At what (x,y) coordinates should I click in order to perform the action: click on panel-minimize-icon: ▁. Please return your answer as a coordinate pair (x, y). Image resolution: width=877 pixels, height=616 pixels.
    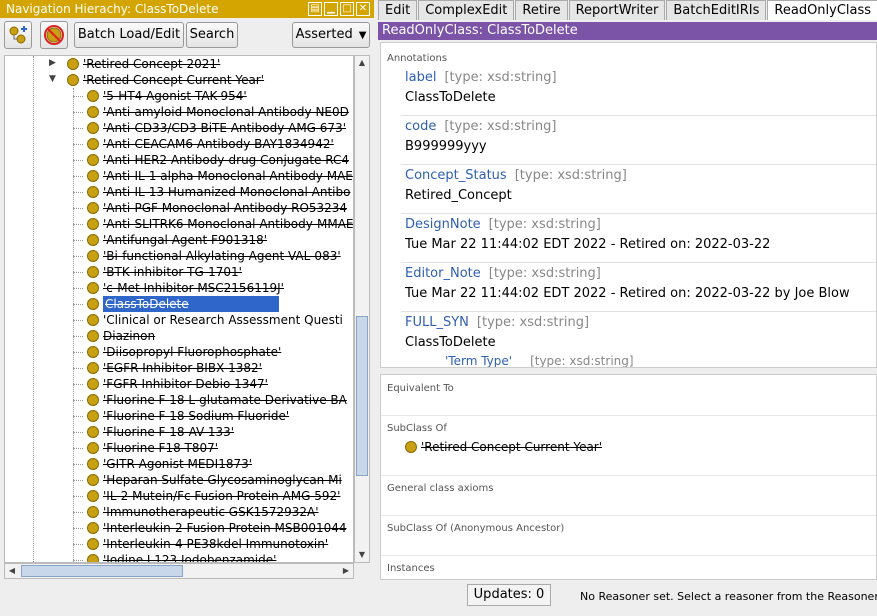
    Looking at the image, I should click on (331, 9).